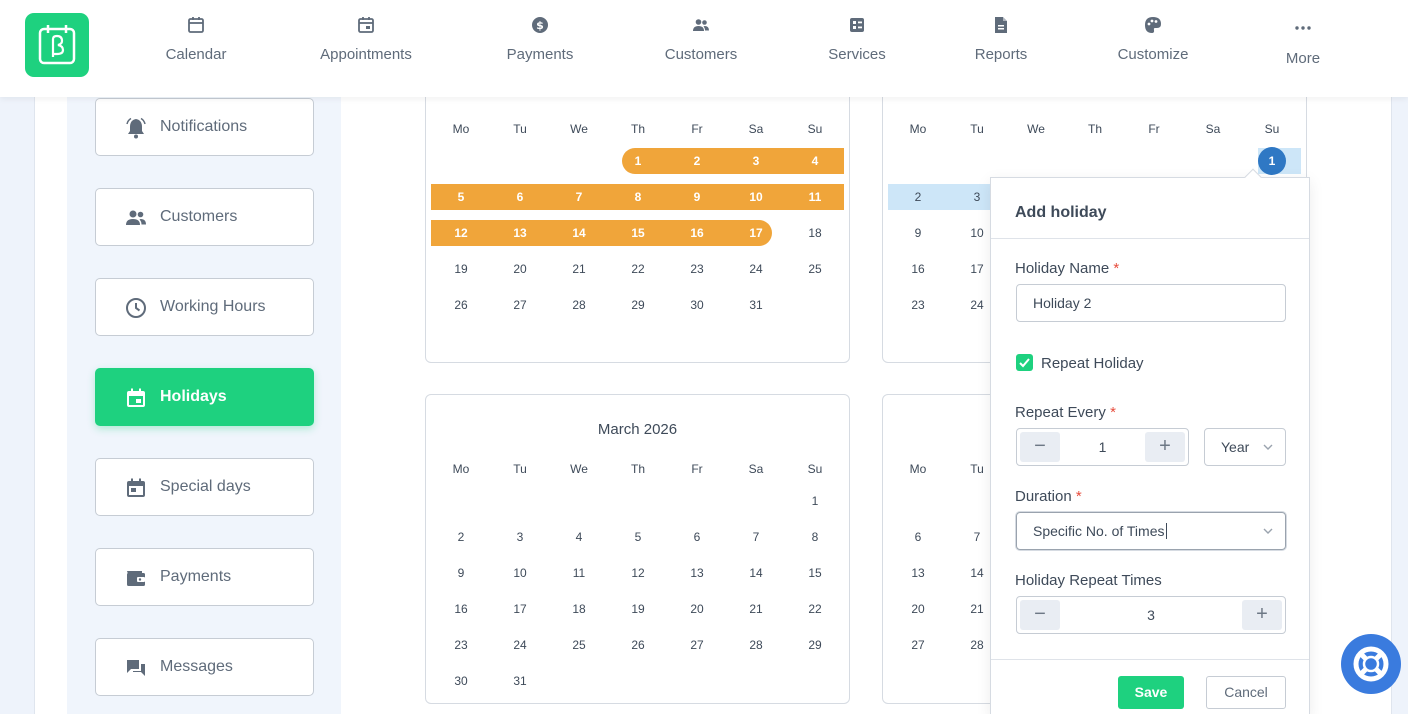 The height and width of the screenshot is (714, 1408). What do you see at coordinates (1246, 692) in the screenshot?
I see `cancel-button: Cancel` at bounding box center [1246, 692].